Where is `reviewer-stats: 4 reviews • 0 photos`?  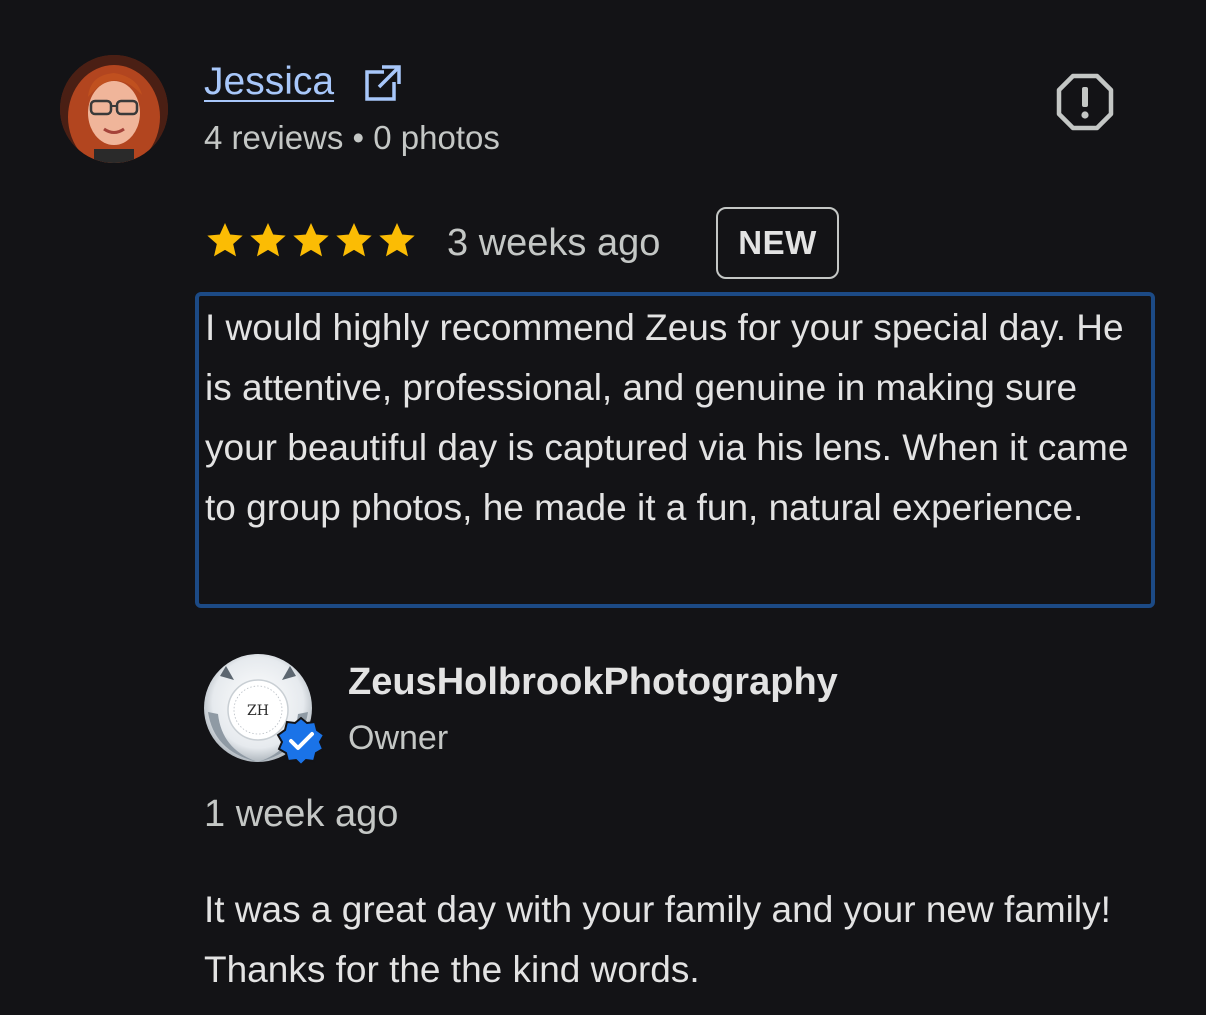 reviewer-stats: 4 reviews • 0 photos is located at coordinates (352, 137).